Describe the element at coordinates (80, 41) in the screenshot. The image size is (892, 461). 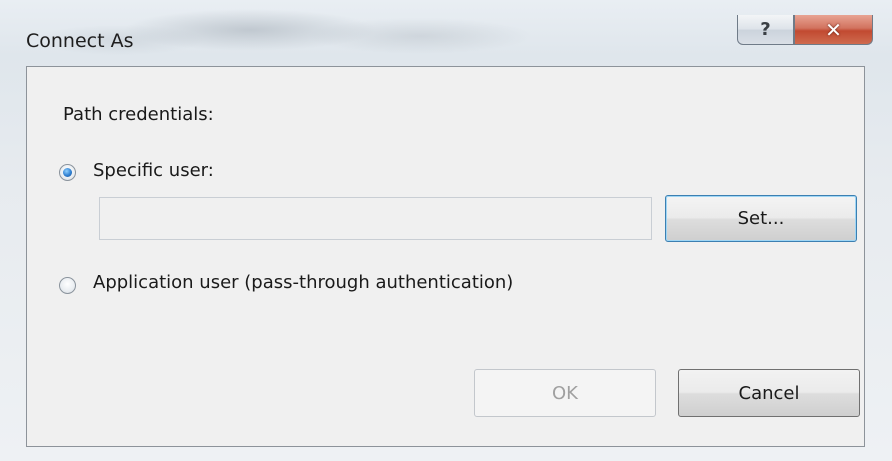
I see `window-title: Connect As` at that location.